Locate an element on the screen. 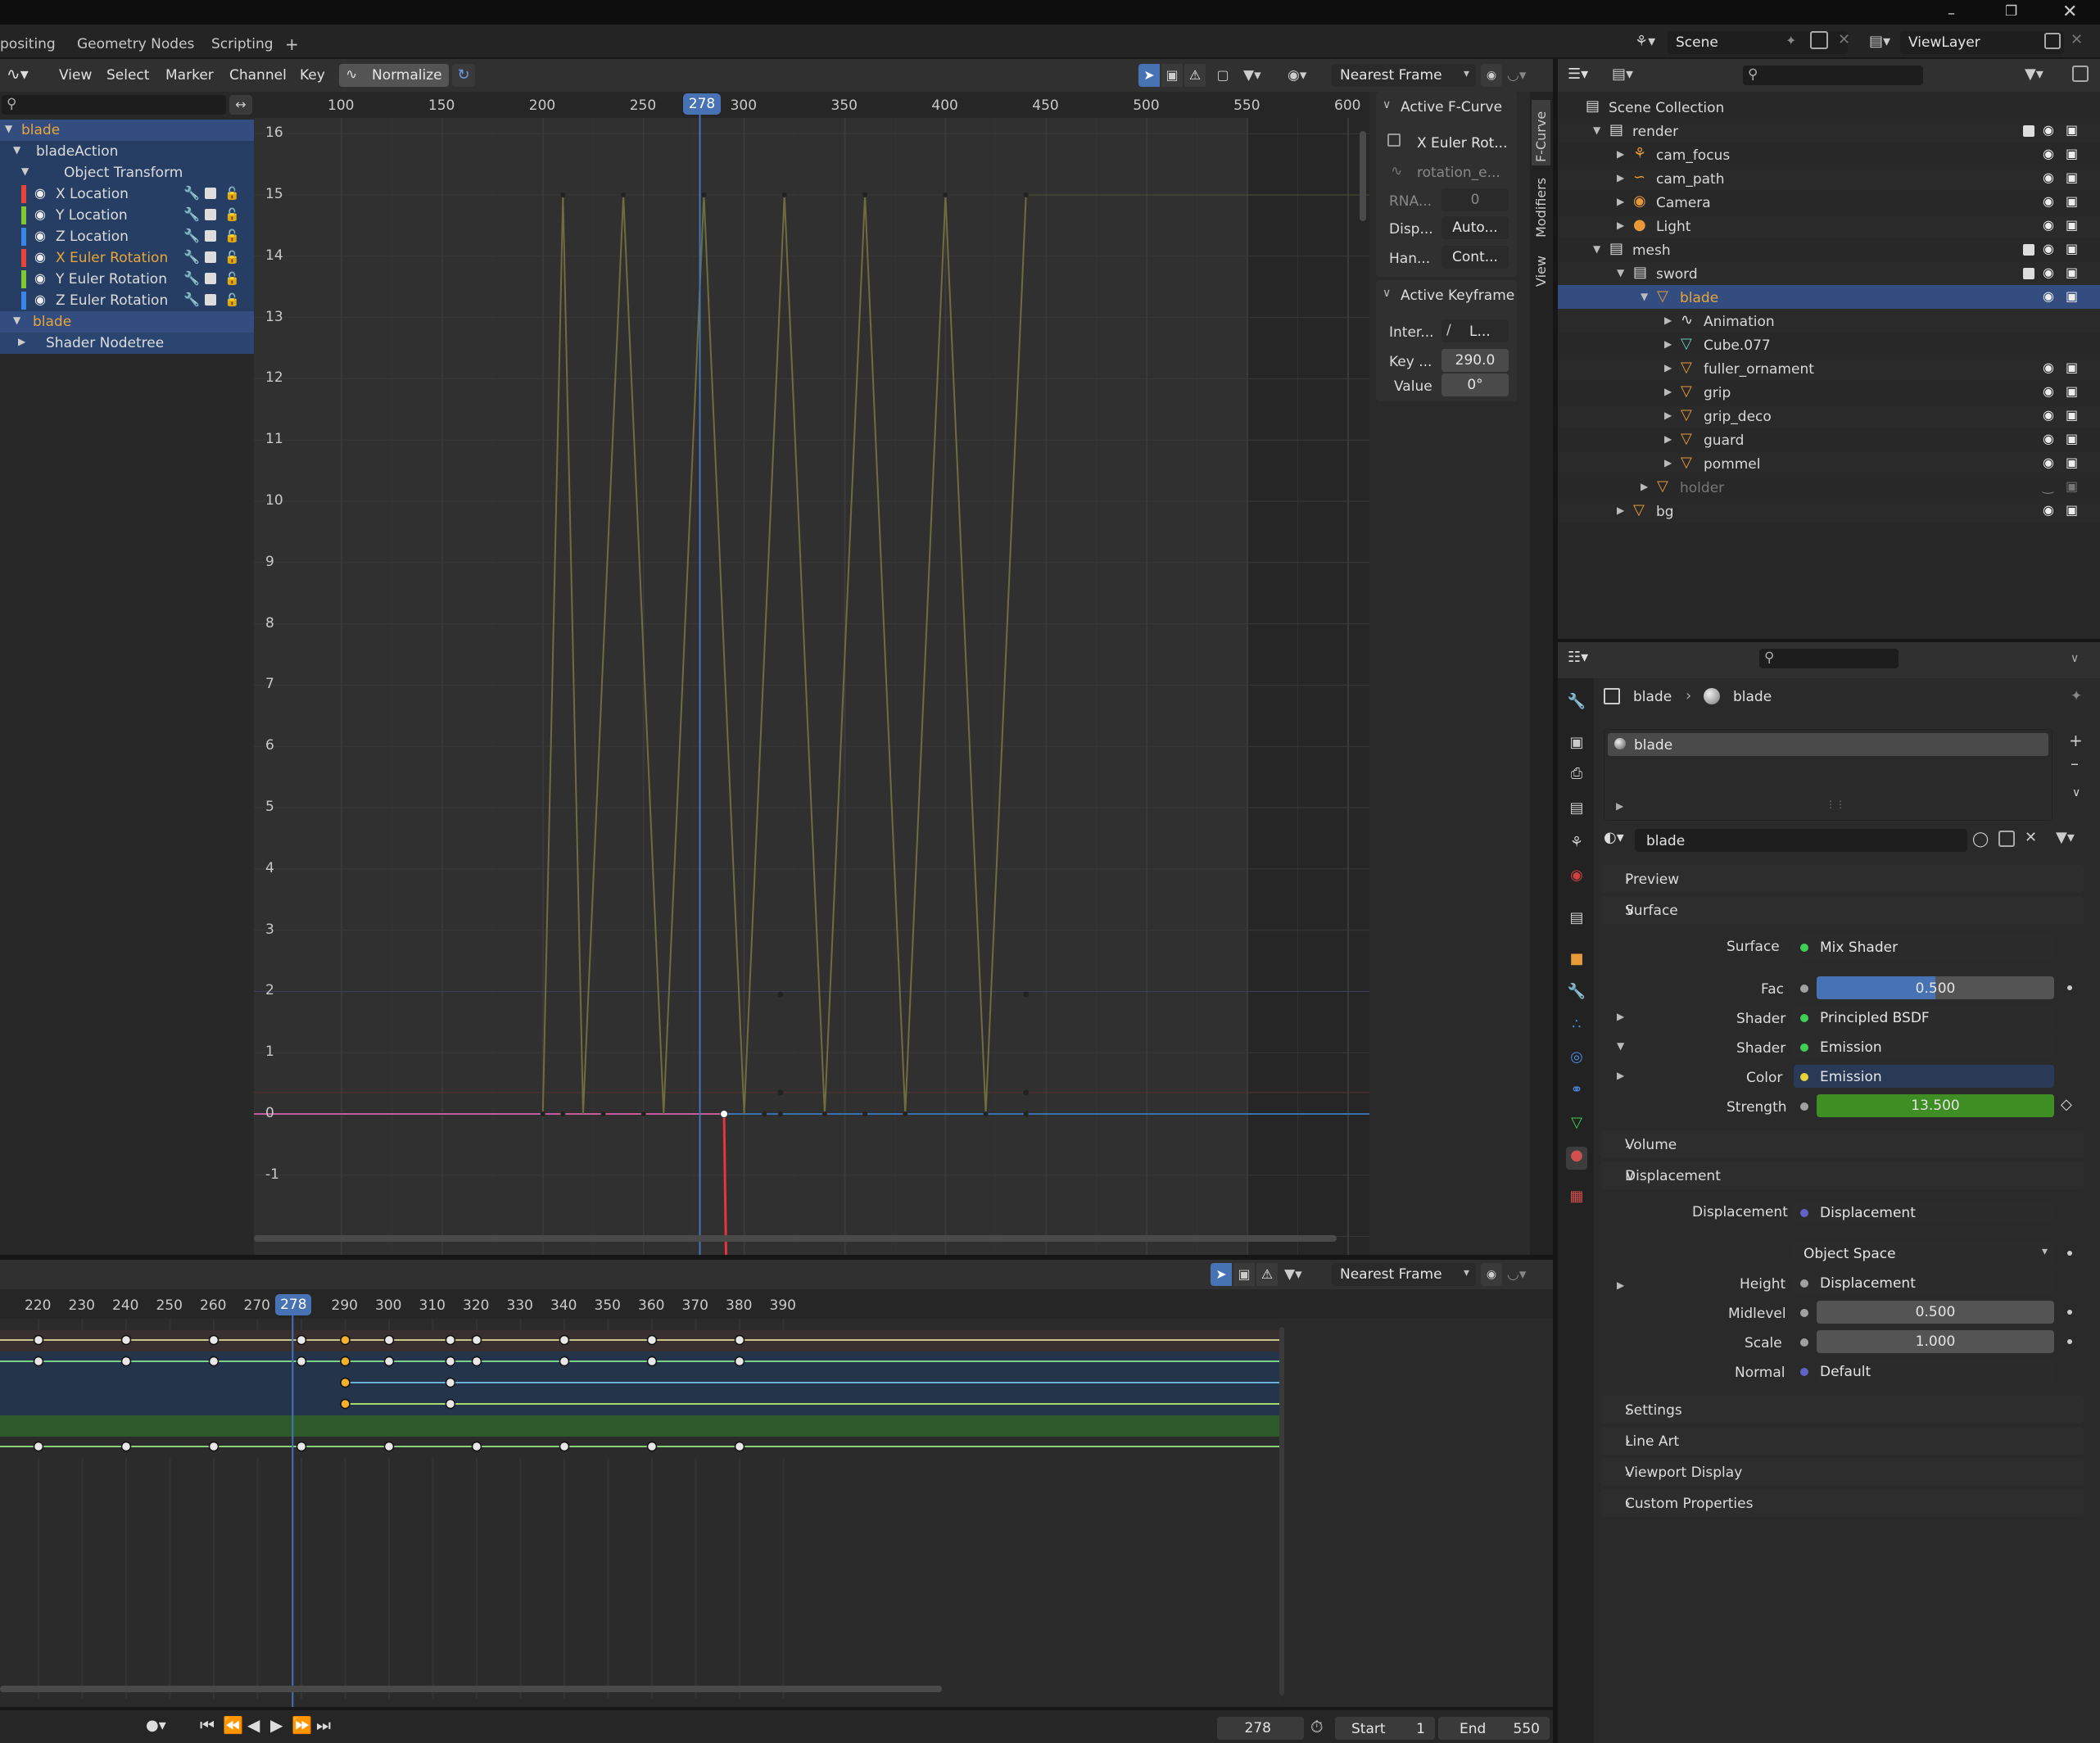  eye-closed-icon: ‿ is located at coordinates (2048, 486).